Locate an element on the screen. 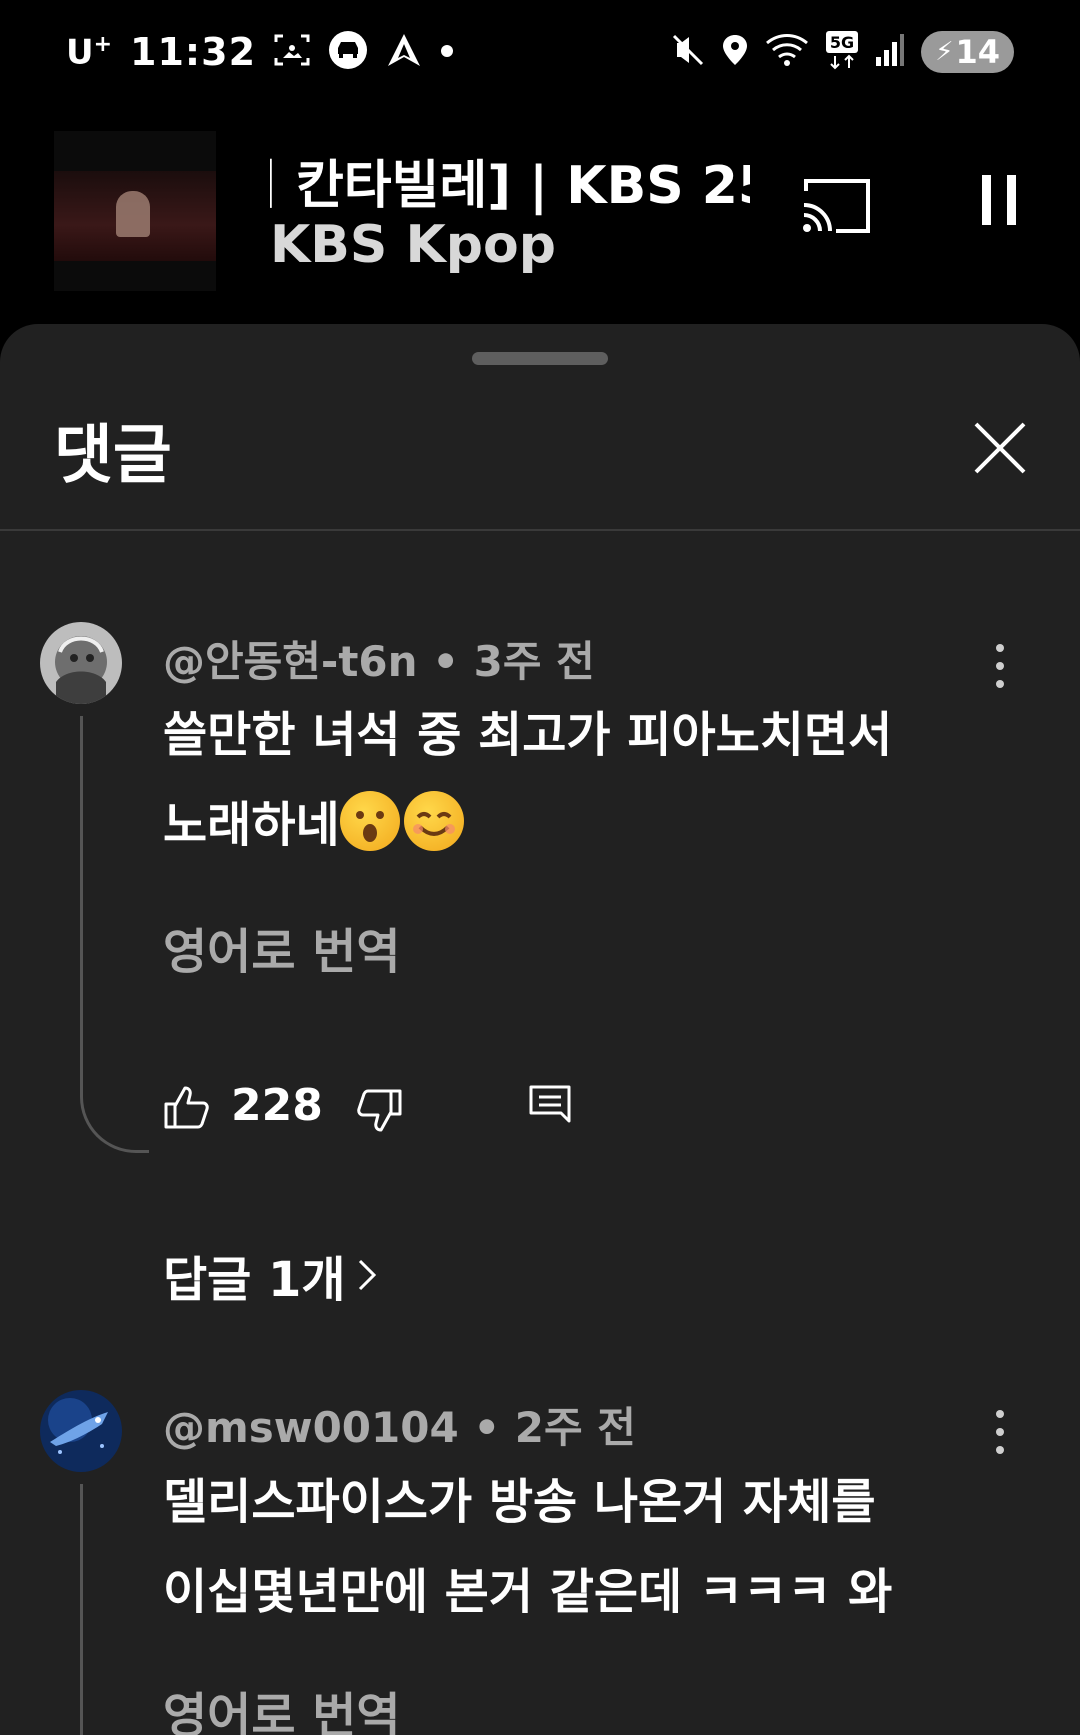 The height and width of the screenshot is (1735, 1080). wifi-icon is located at coordinates (787, 52).